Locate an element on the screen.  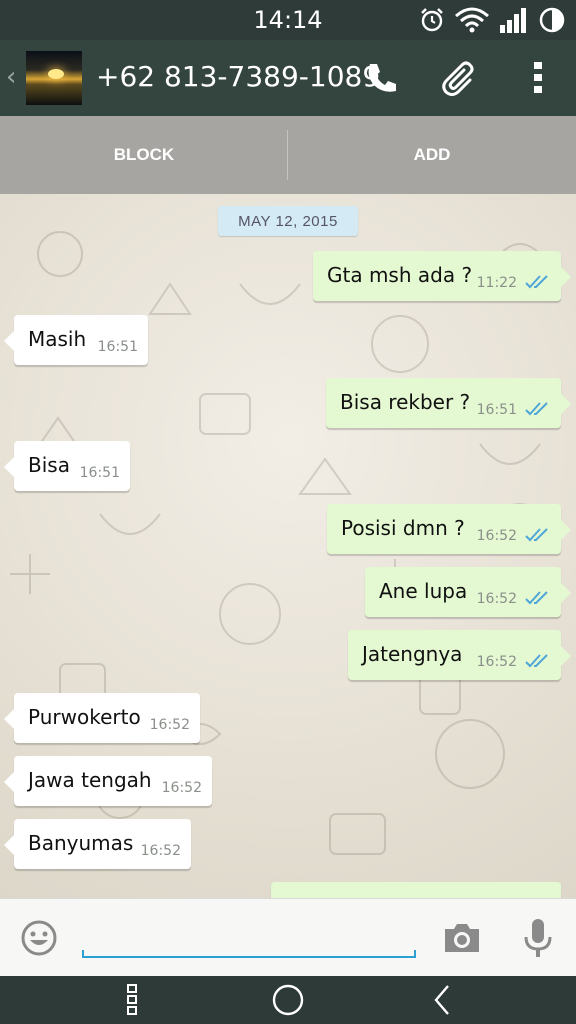
message-bubble-incoming: Bisa 16:51 is located at coordinates (67, 466).